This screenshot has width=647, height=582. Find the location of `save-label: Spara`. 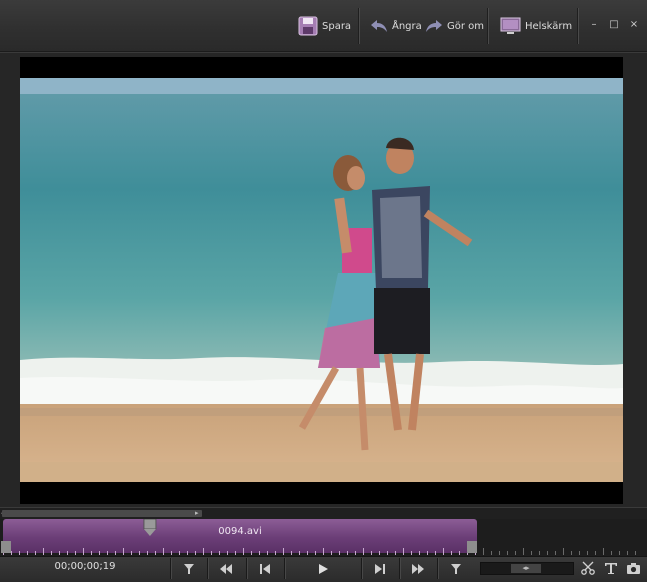

save-label: Spara is located at coordinates (337, 26).